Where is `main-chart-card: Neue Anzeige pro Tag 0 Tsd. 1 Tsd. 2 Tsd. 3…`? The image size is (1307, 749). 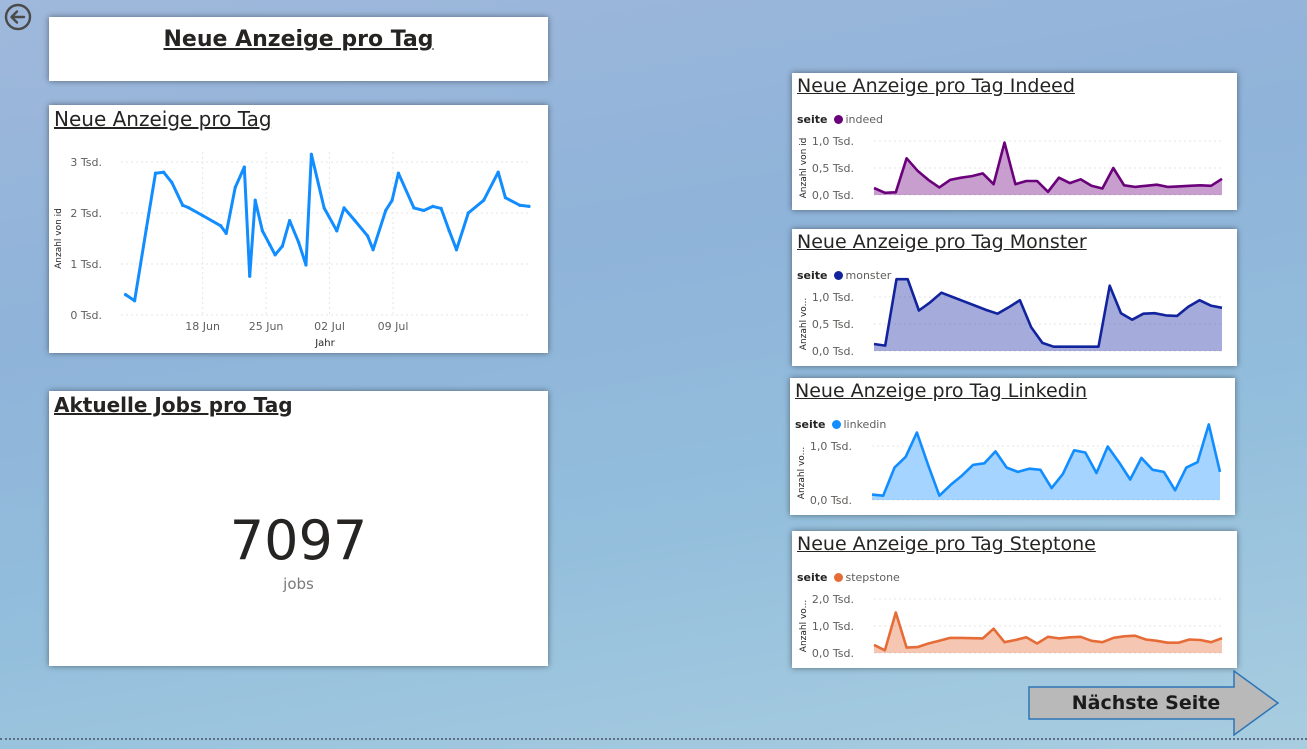
main-chart-card: Neue Anzeige pro Tag 0 Tsd. 1 Tsd. 2 Tsd. 3… is located at coordinates (298, 229).